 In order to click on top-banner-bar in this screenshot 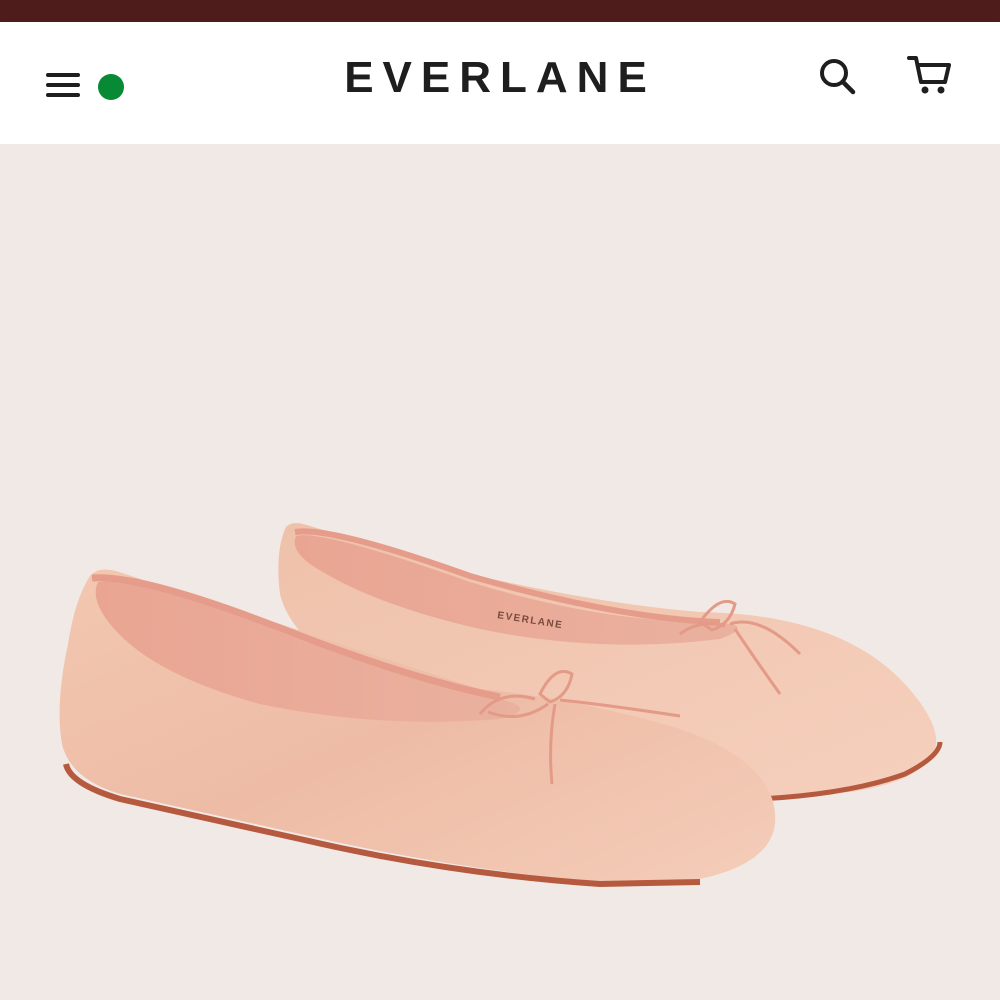, I will do `click(500, 11)`.